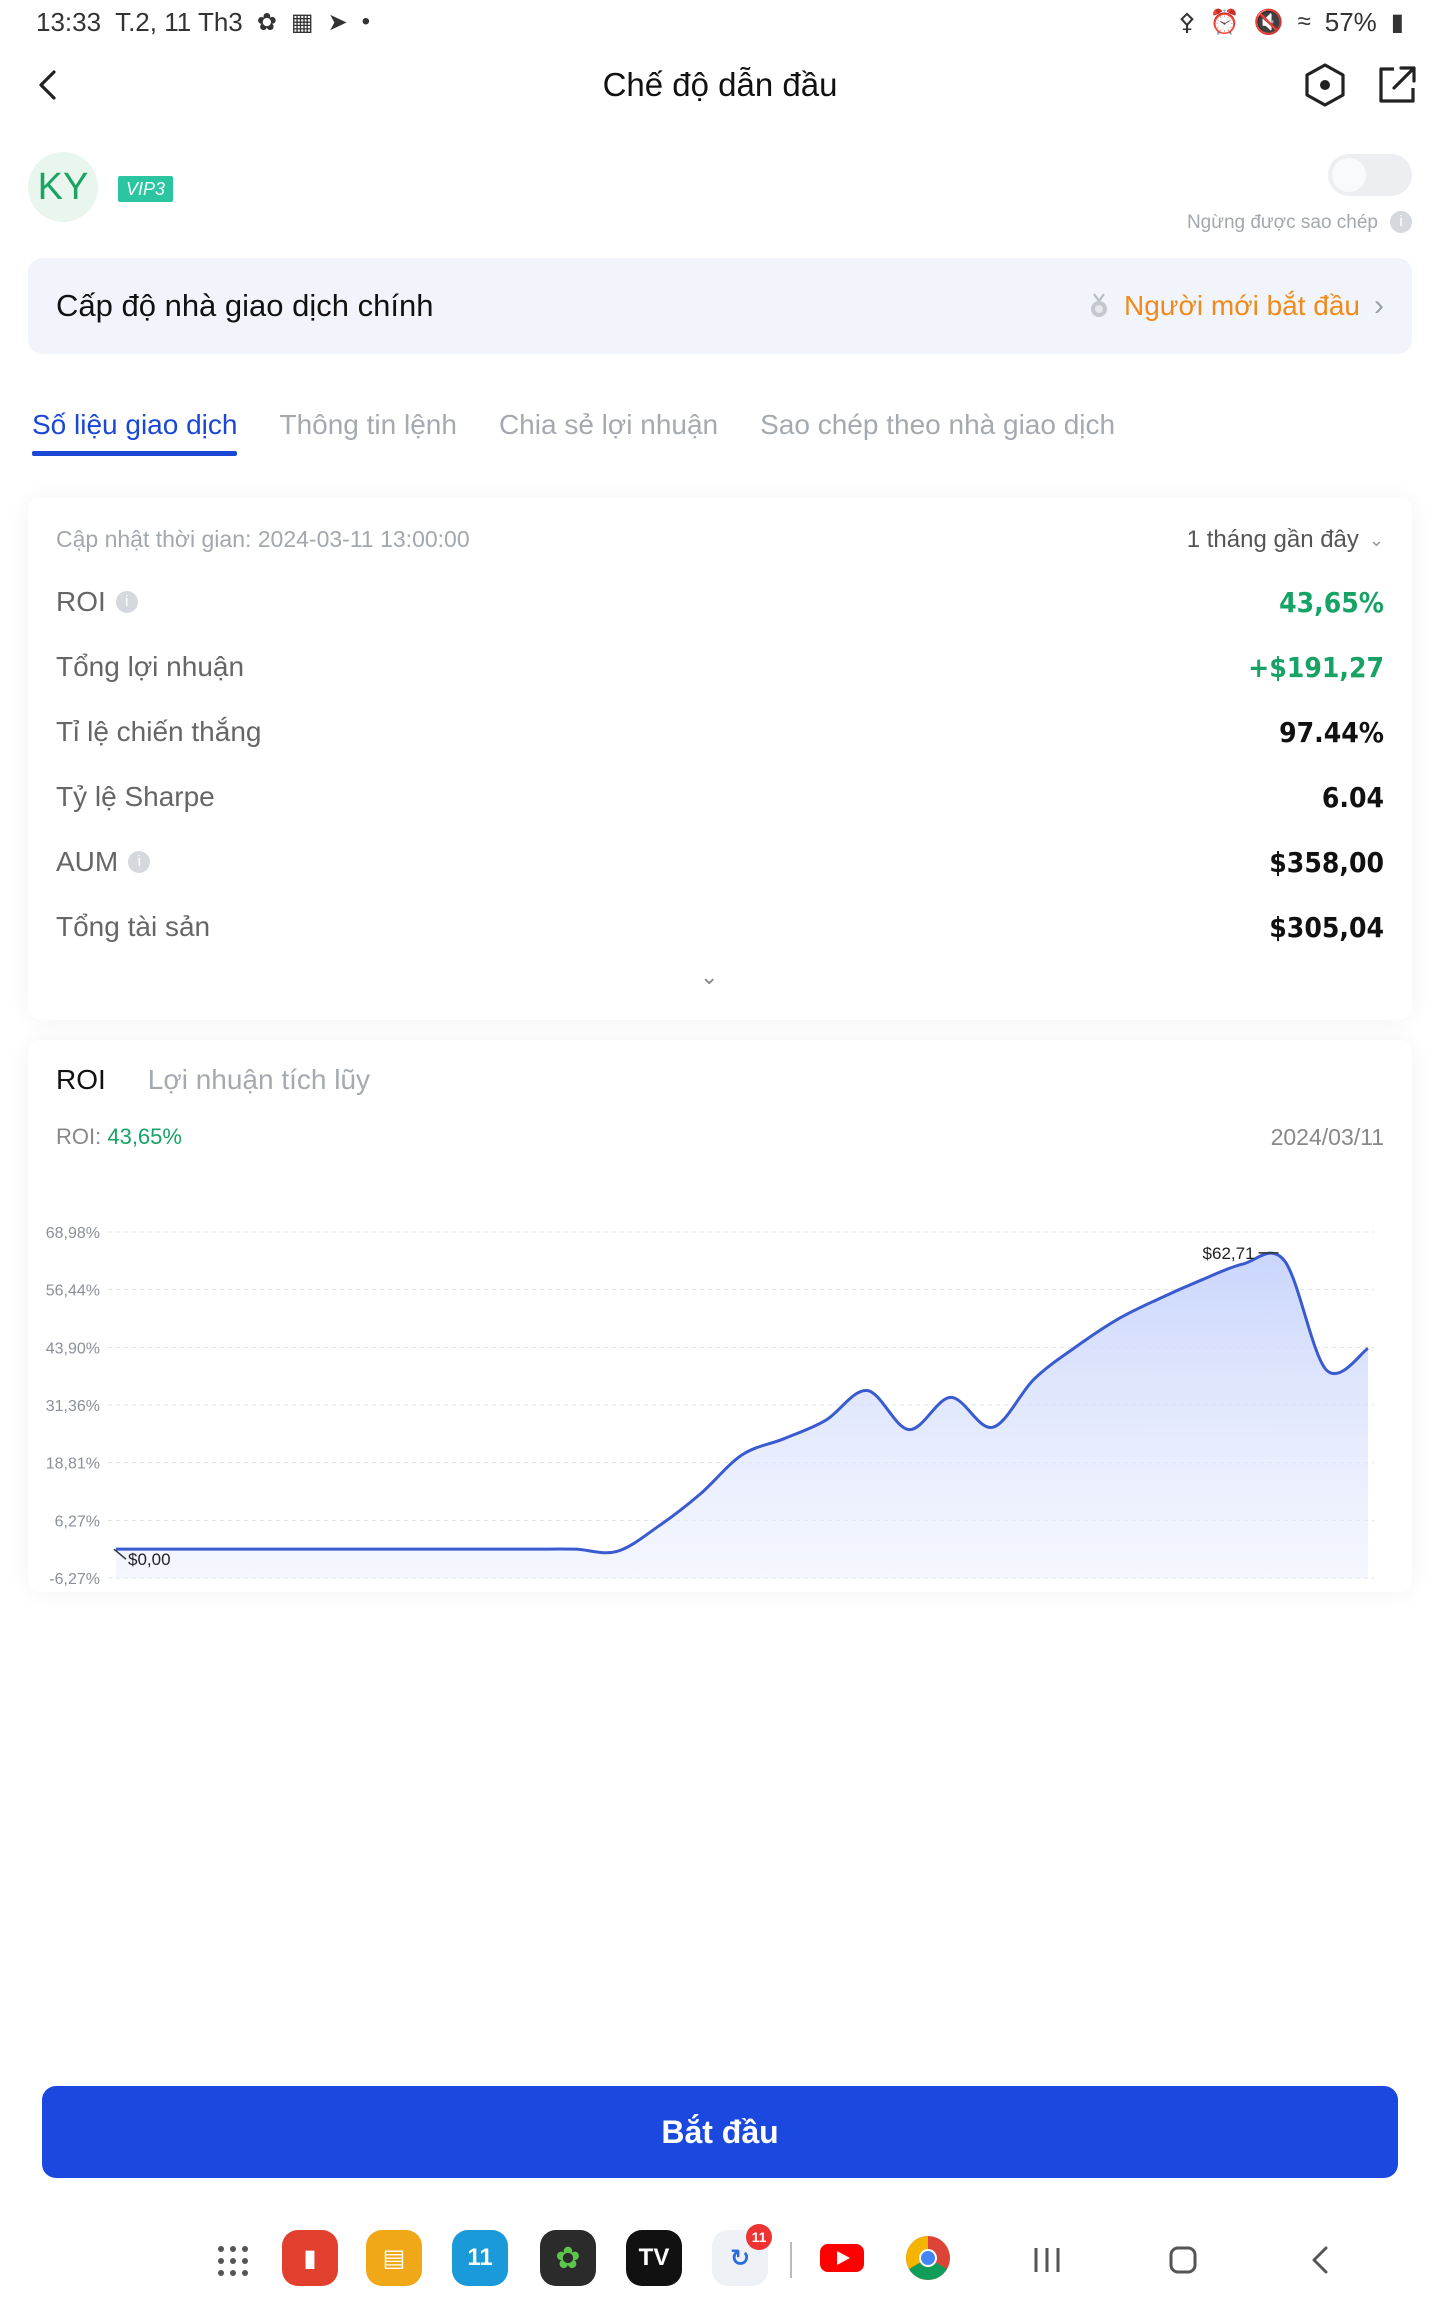 Image resolution: width=1440 pixels, height=2304 pixels. I want to click on status-bar: 13:33 T.2, 11 Th3 ✿ ▦ ➤ • ⚴ ⏰ 🔇 ≈ 57% ▮, so click(720, 22).